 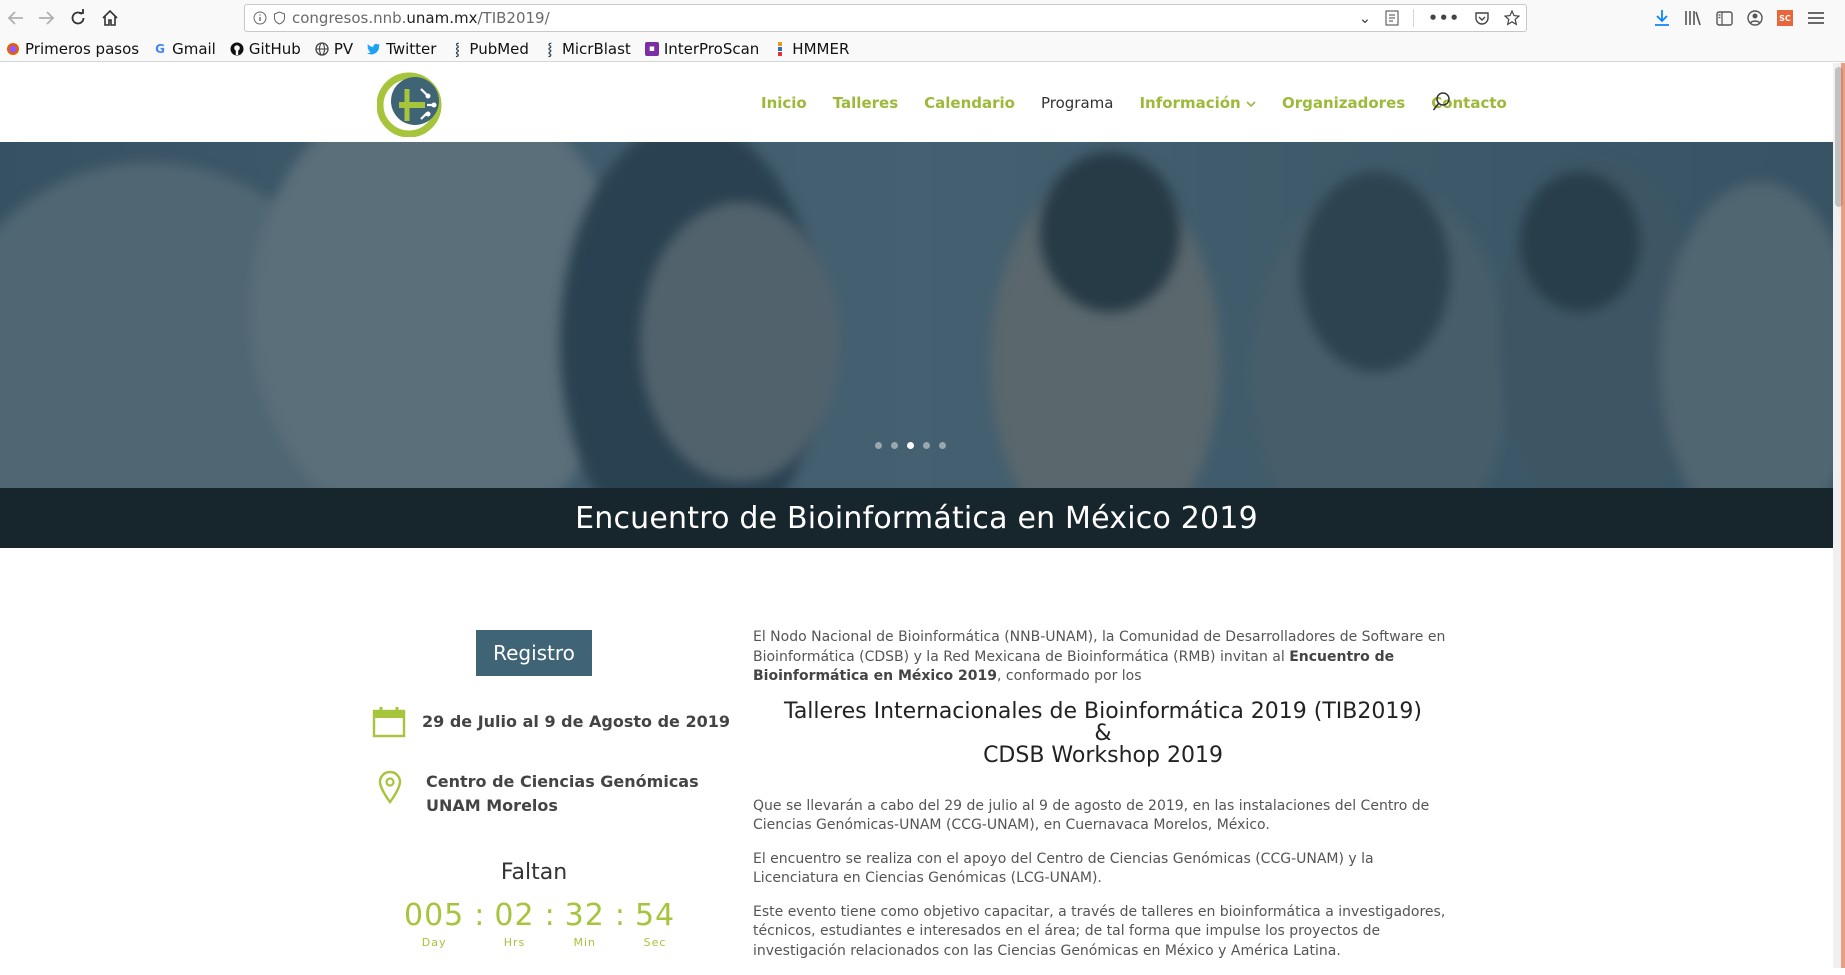 I want to click on bookmark-pubmed: ⸾ PubMed, so click(x=489, y=49).